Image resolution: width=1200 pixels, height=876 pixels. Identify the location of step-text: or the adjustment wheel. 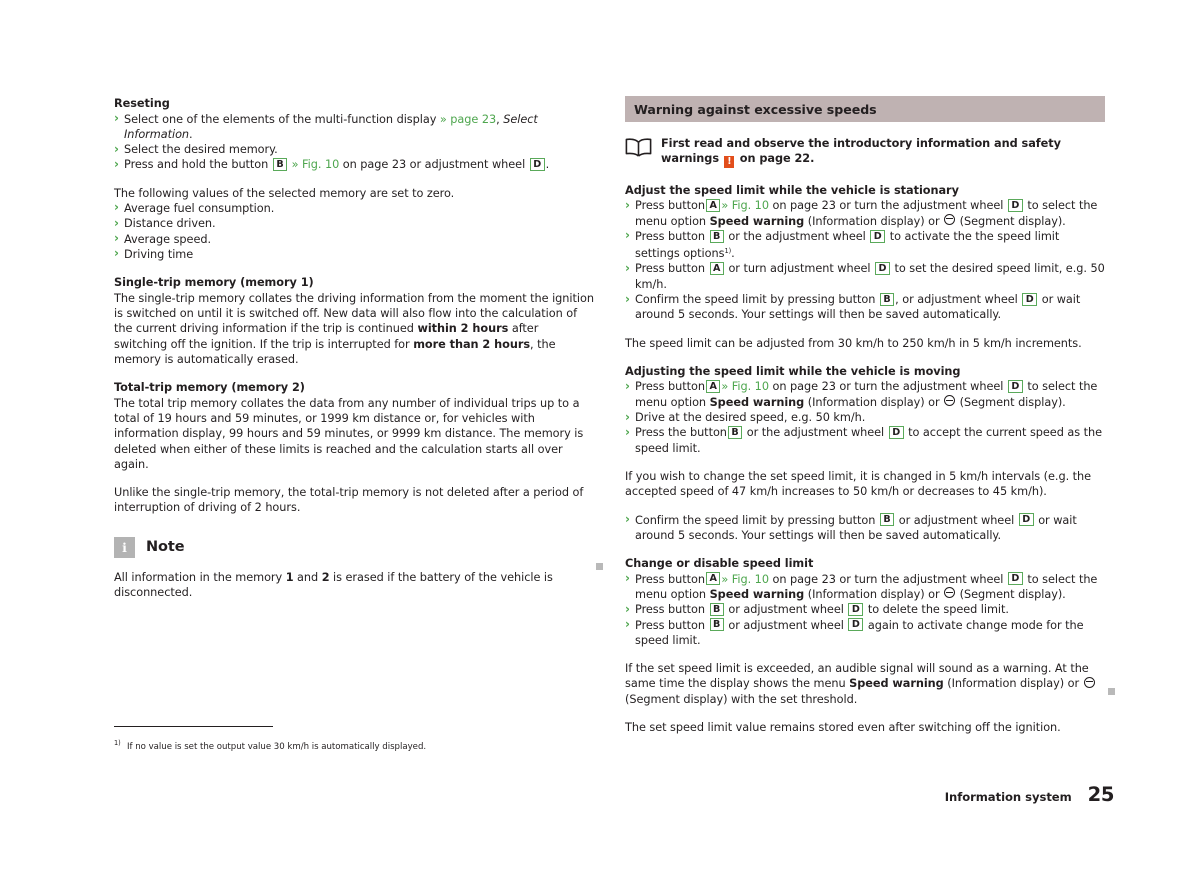
(815, 433).